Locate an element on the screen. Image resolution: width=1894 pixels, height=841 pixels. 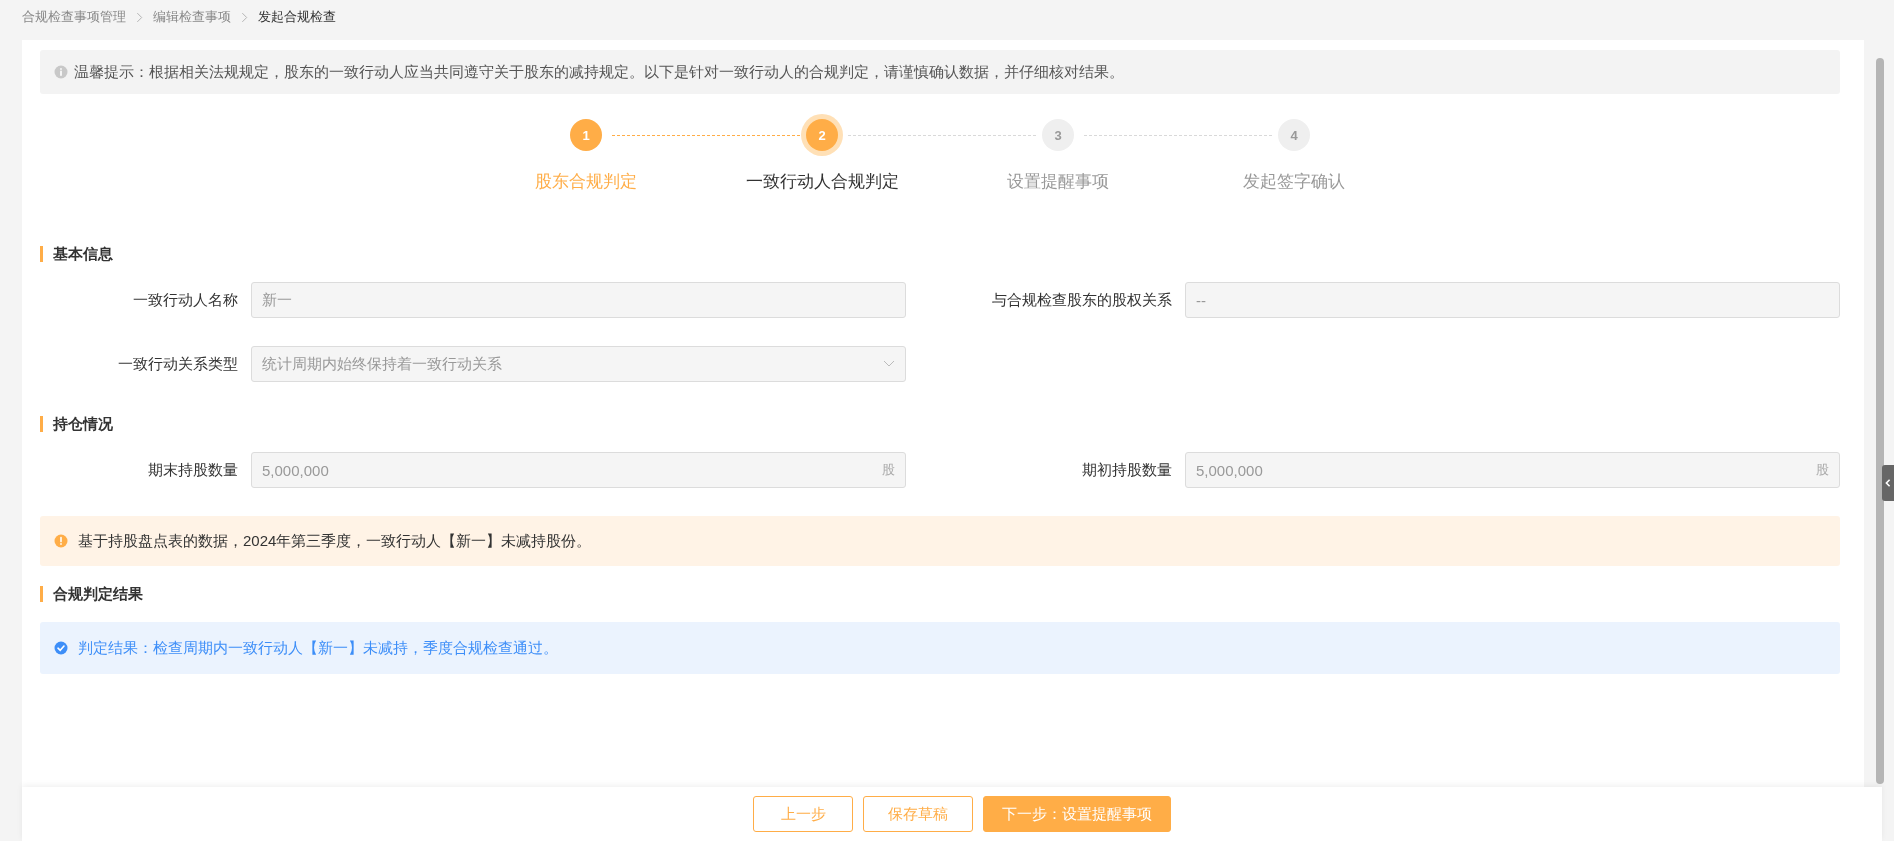
section-title: 基本信息 is located at coordinates (940, 254).